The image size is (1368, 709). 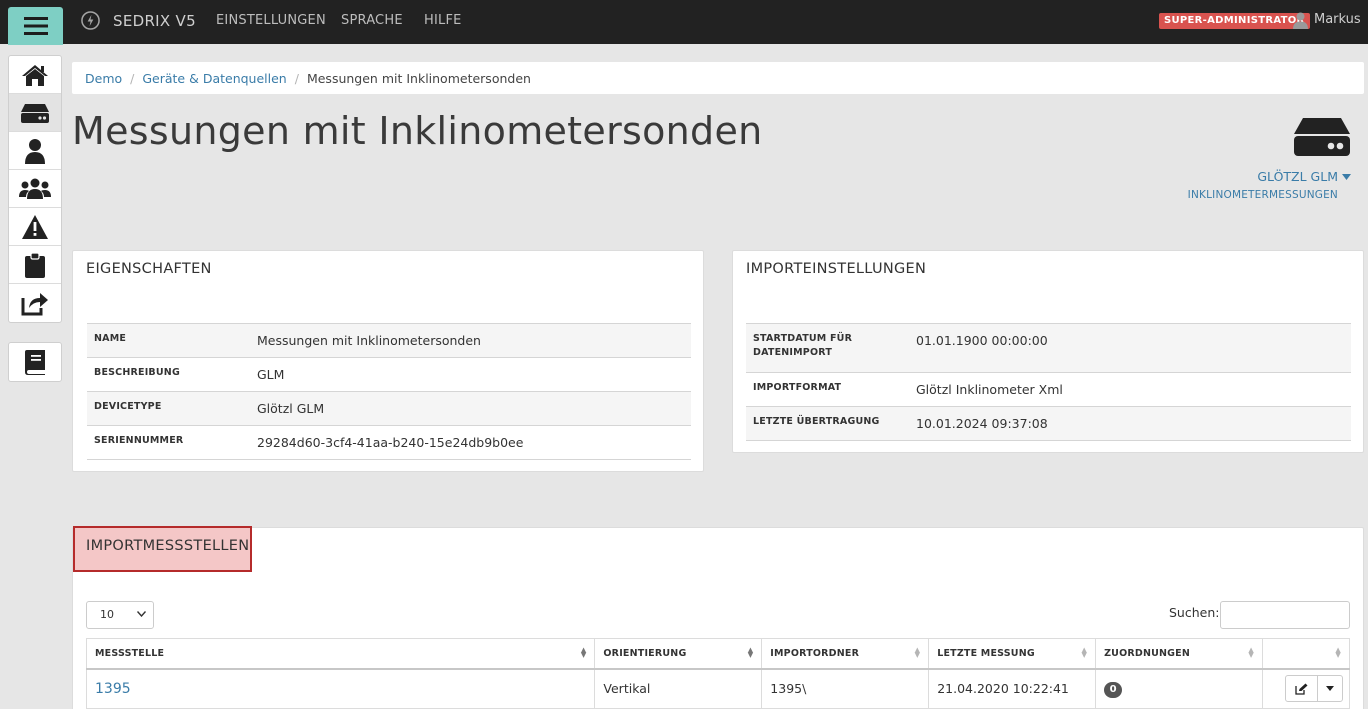 What do you see at coordinates (982, 340) in the screenshot?
I see `property-value: 01.01.1900 00:00:00` at bounding box center [982, 340].